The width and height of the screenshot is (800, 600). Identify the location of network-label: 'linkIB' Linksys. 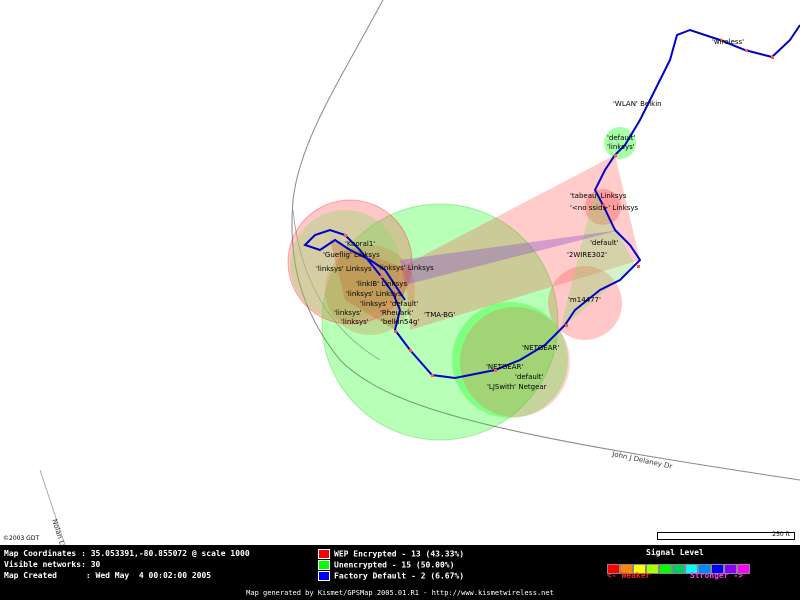
(381, 284).